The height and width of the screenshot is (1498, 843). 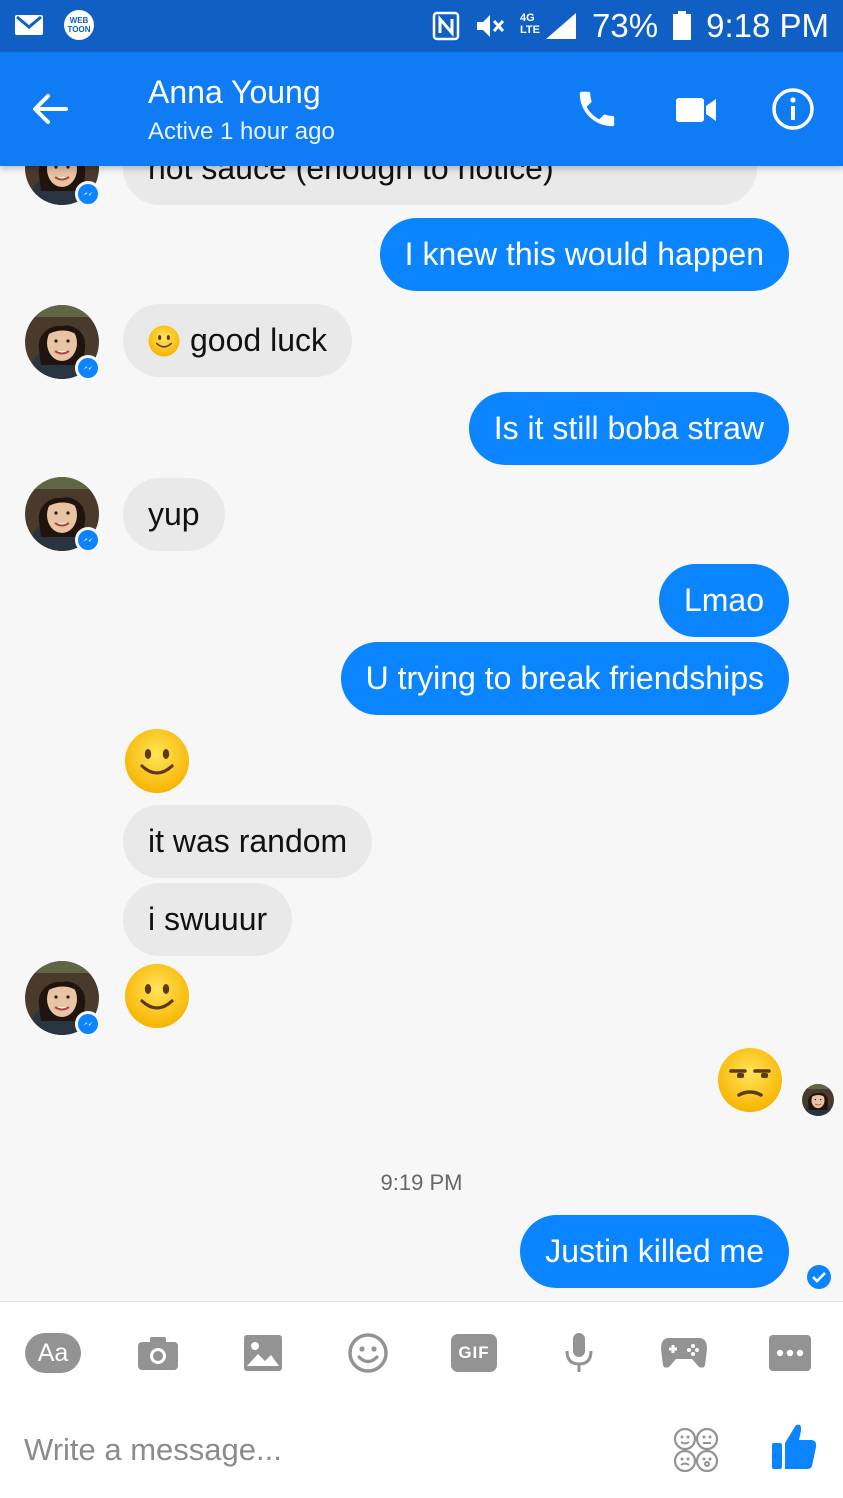 What do you see at coordinates (625, 25) in the screenshot?
I see `battery-percent: 73%` at bounding box center [625, 25].